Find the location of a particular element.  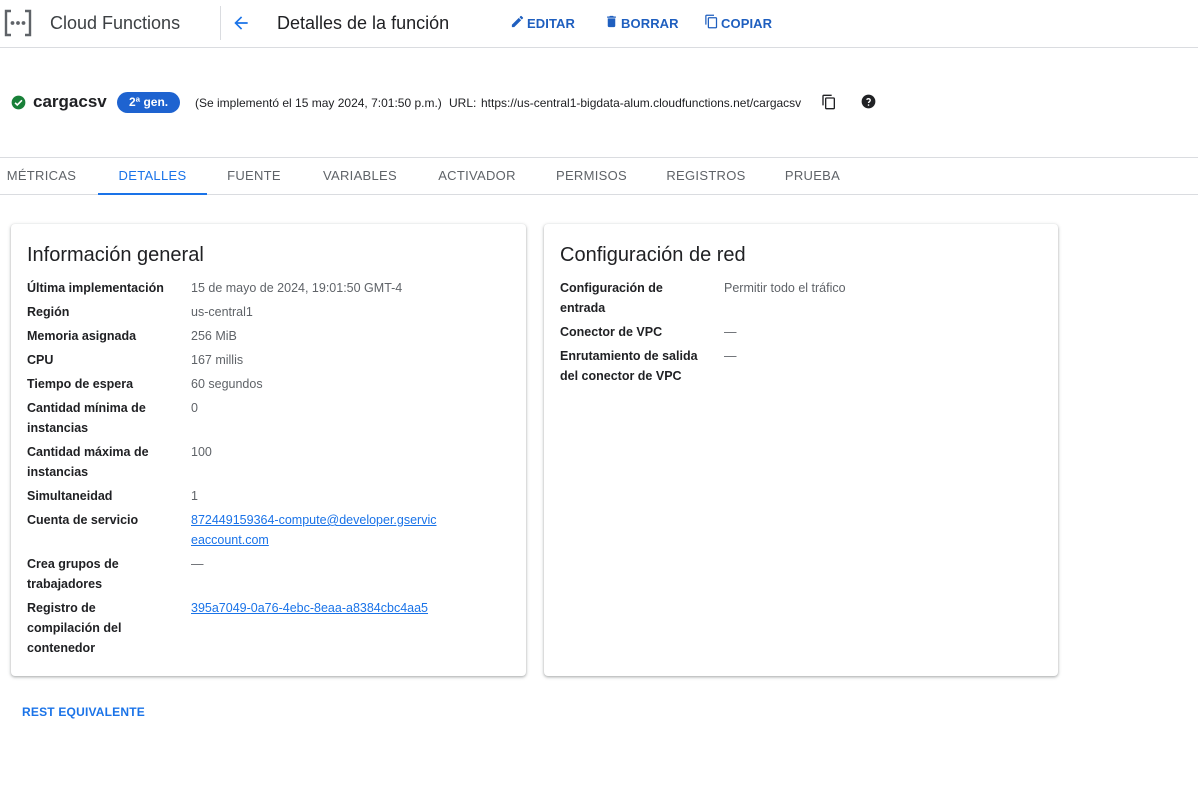

info-key: Tiempo de espera is located at coordinates (80, 384).